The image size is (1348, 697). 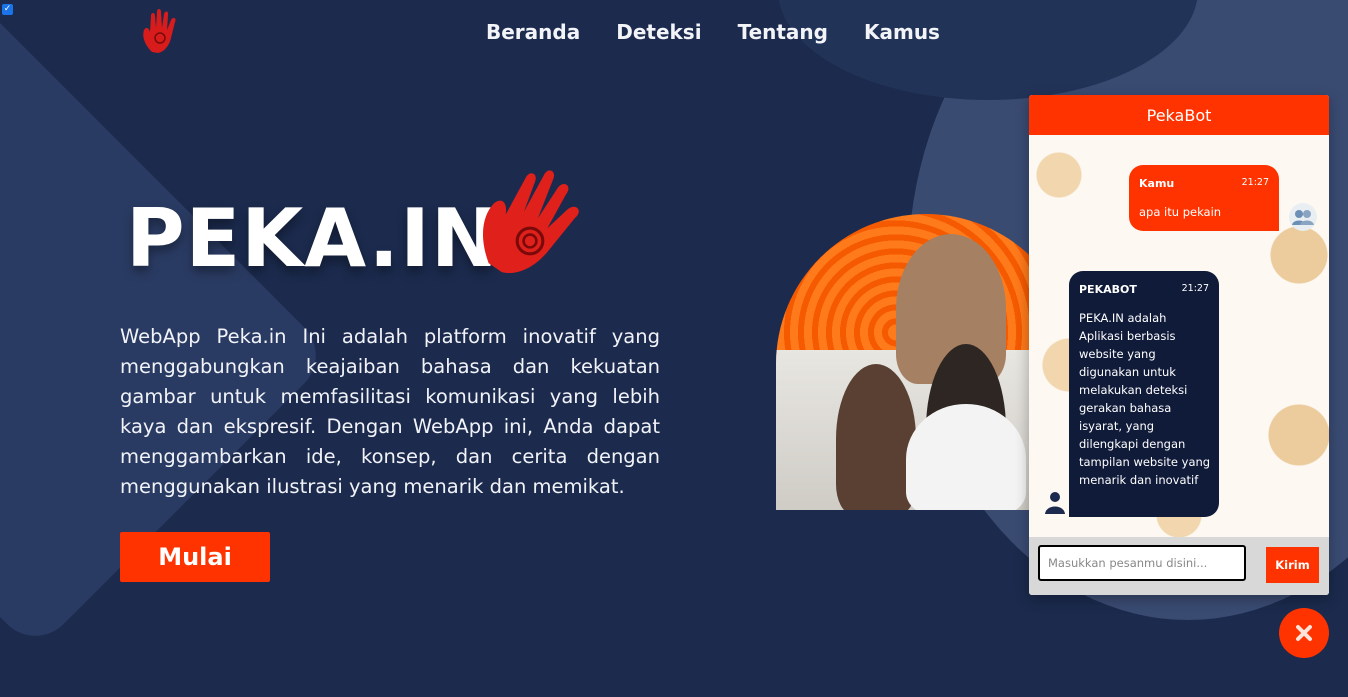 What do you see at coordinates (1303, 217) in the screenshot?
I see `users-icon` at bounding box center [1303, 217].